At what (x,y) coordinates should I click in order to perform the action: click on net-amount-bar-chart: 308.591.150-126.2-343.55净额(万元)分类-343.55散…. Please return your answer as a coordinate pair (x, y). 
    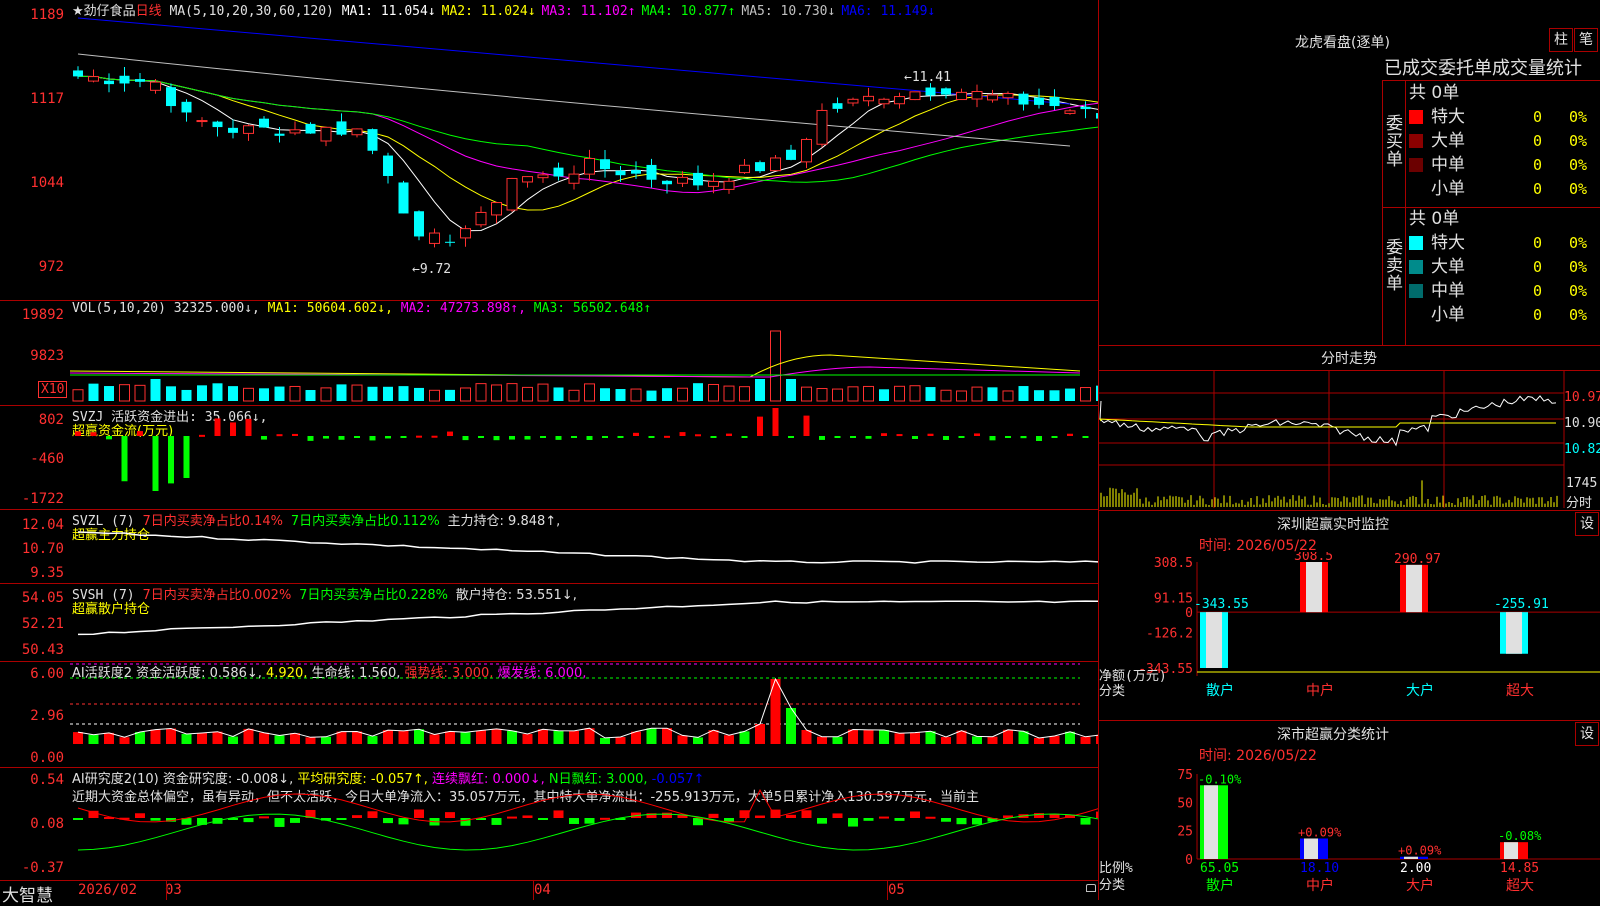
    Looking at the image, I should click on (1349, 636).